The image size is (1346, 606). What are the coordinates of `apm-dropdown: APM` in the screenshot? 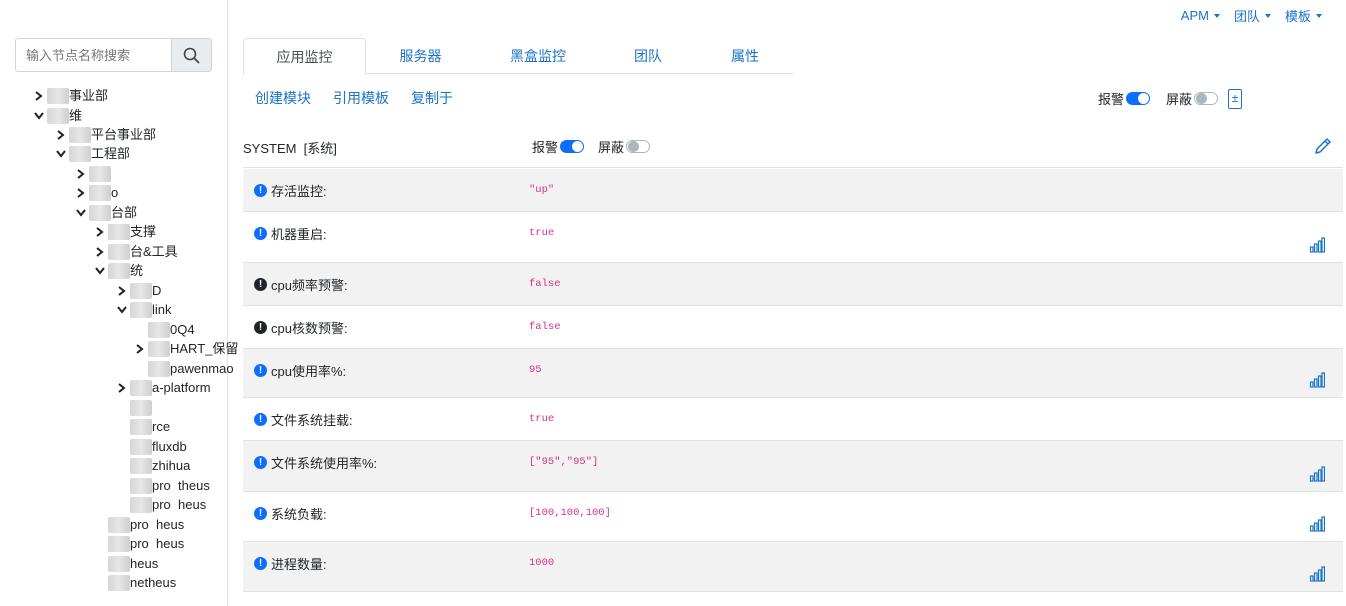 It's located at (1200, 15).